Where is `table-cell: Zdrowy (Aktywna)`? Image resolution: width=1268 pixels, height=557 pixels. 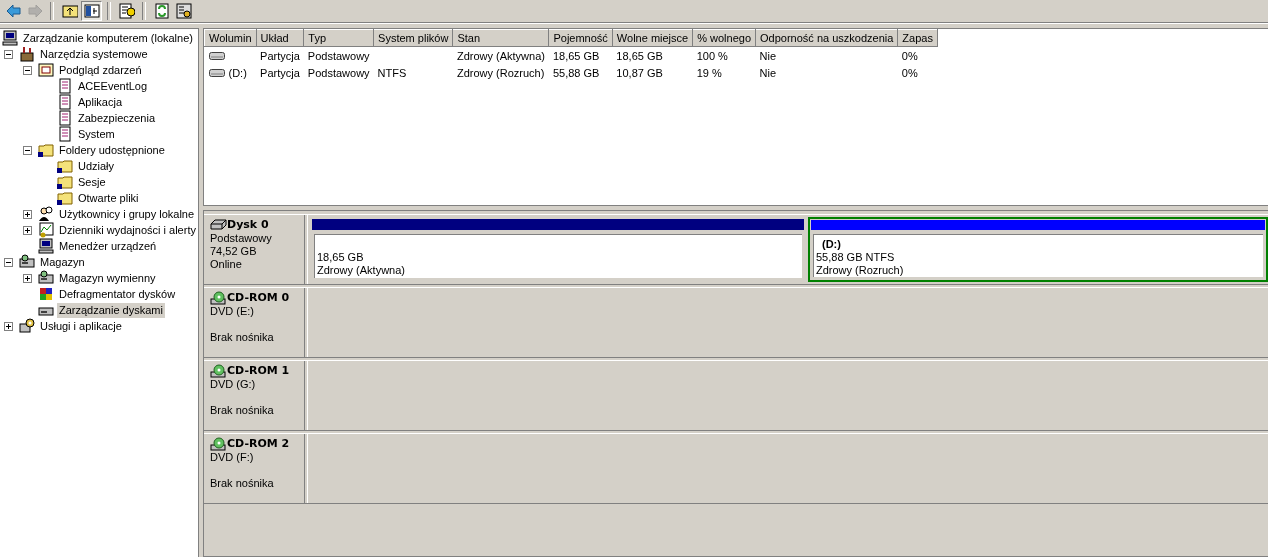 table-cell: Zdrowy (Aktywna) is located at coordinates (500, 55).